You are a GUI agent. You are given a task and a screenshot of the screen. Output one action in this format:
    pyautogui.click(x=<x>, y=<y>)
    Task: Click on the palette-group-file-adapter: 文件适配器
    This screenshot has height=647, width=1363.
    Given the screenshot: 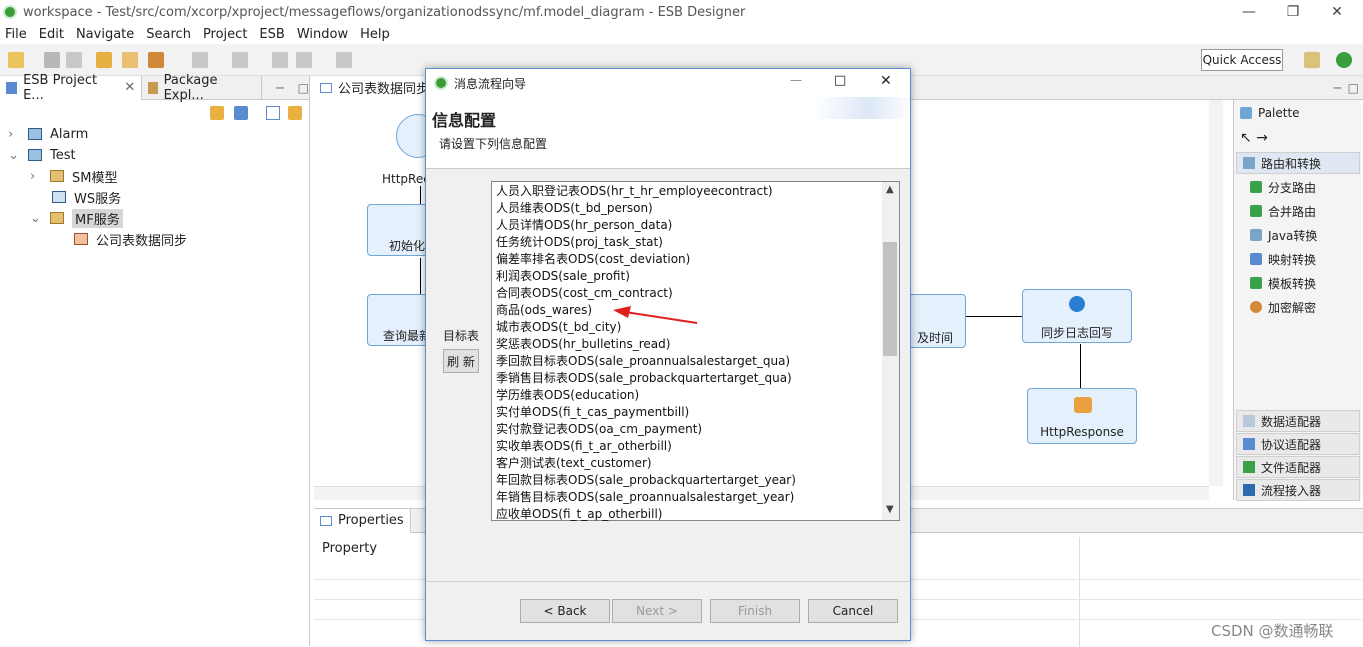 What is the action you would take?
    pyautogui.click(x=1298, y=467)
    